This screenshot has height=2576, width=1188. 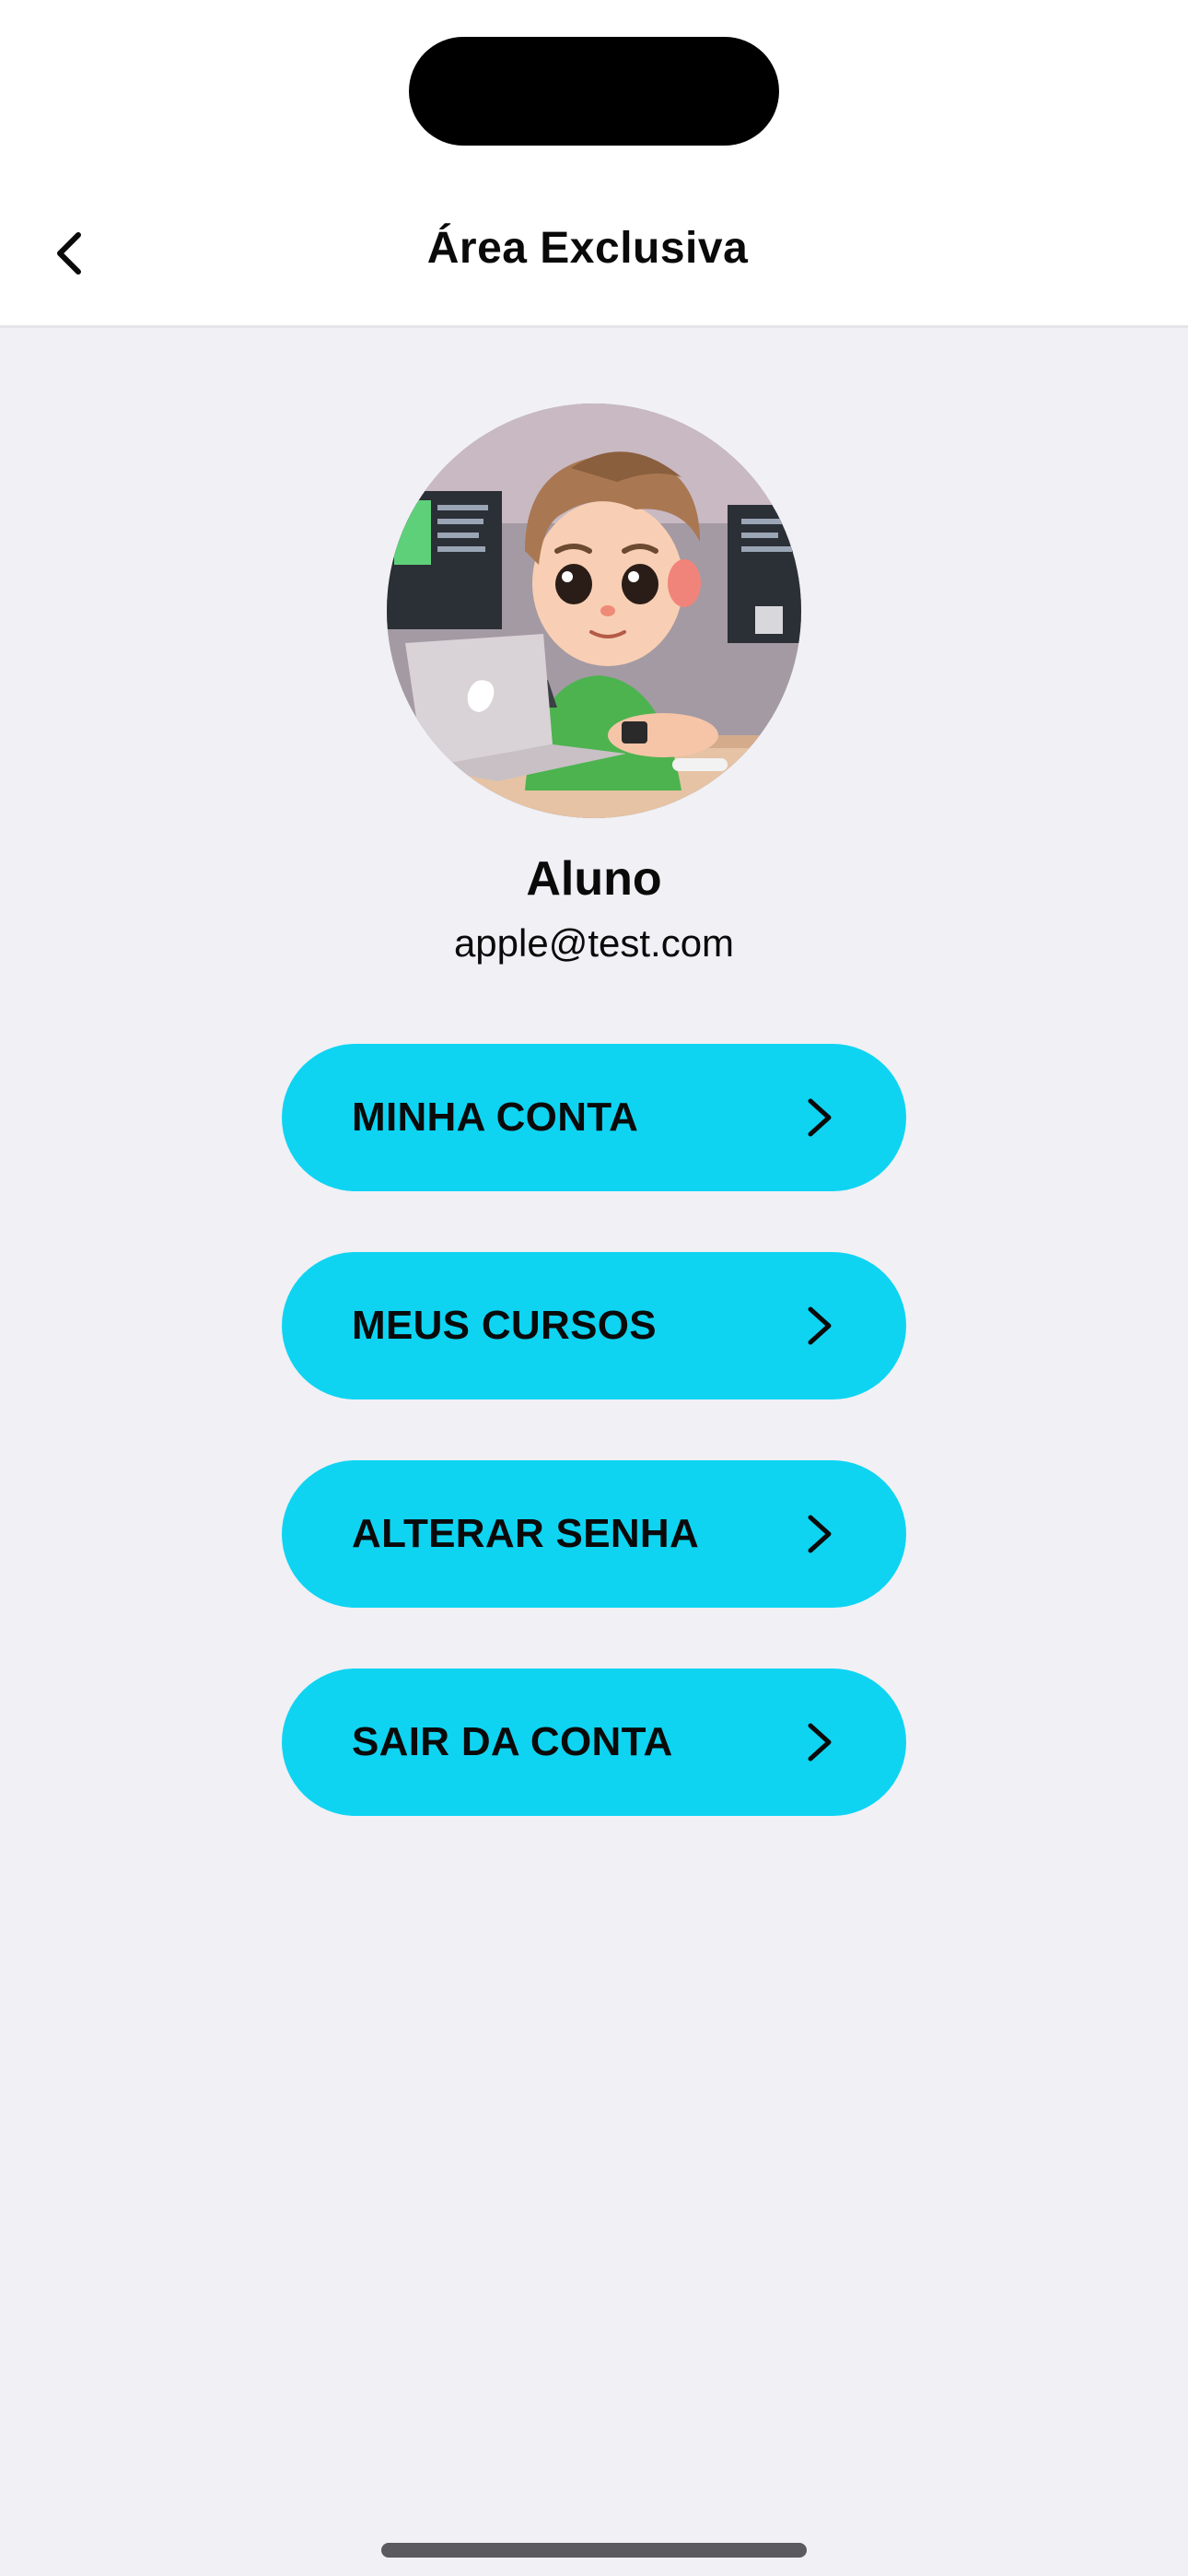 I want to click on dynamic-island, so click(x=594, y=91).